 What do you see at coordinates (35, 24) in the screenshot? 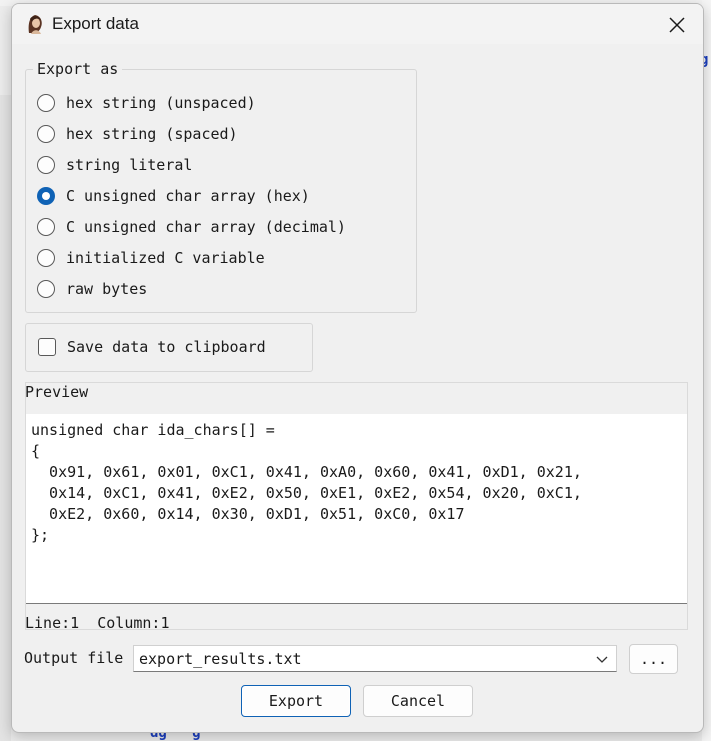
I see `app-portrait-icon` at bounding box center [35, 24].